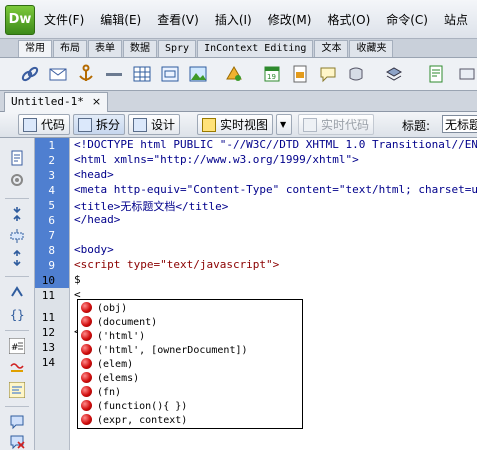 This screenshot has height=450, width=477. What do you see at coordinates (17, 158) in the screenshot?
I see `open-documents-icon` at bounding box center [17, 158].